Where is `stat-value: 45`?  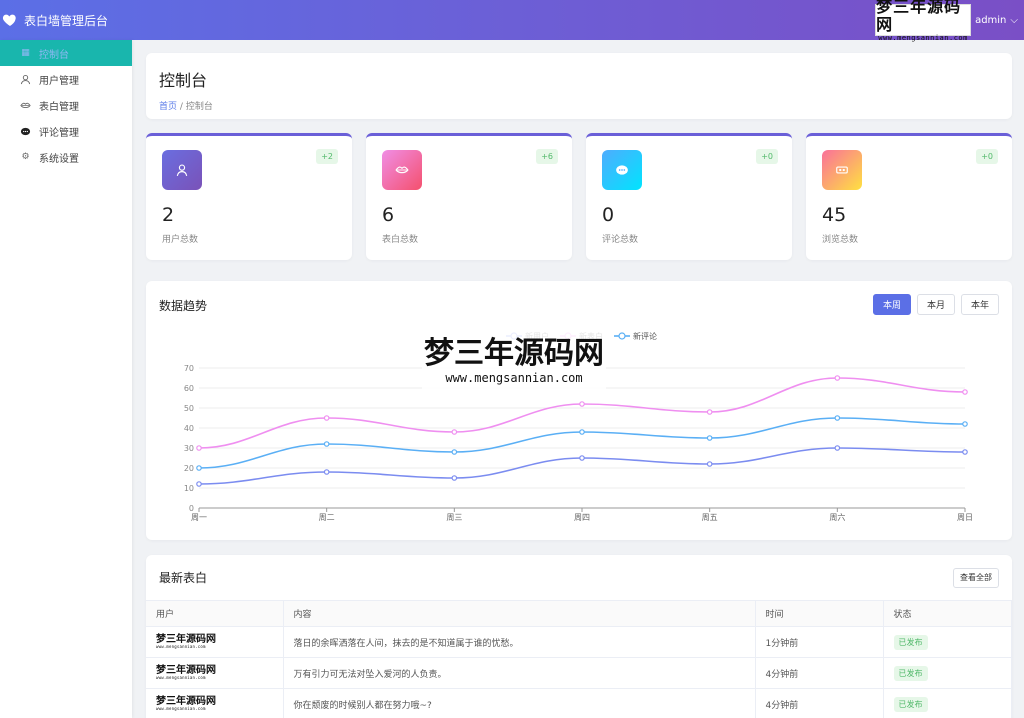 stat-value: 45 is located at coordinates (834, 215).